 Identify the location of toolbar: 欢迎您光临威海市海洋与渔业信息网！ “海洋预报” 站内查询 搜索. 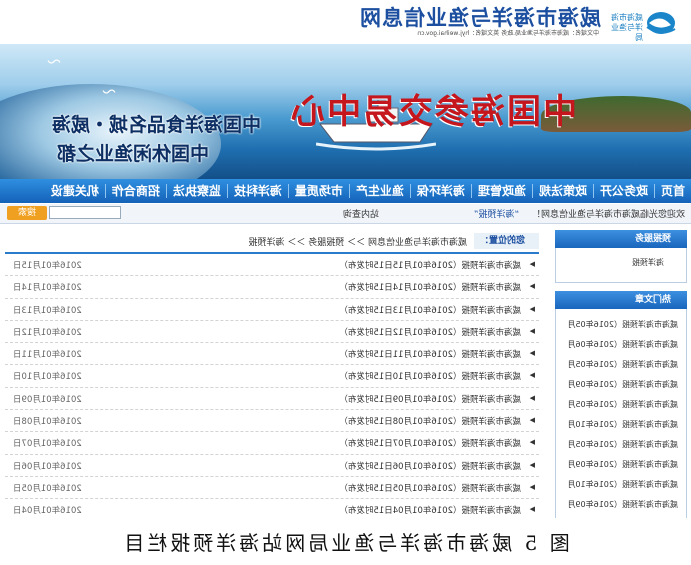
(345, 214).